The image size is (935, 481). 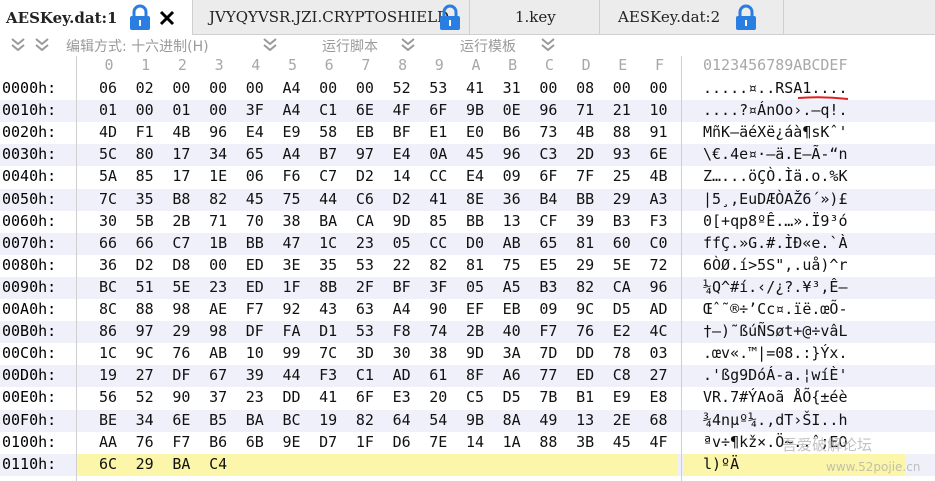 I want to click on hex-byte: 7D, so click(x=548, y=353).